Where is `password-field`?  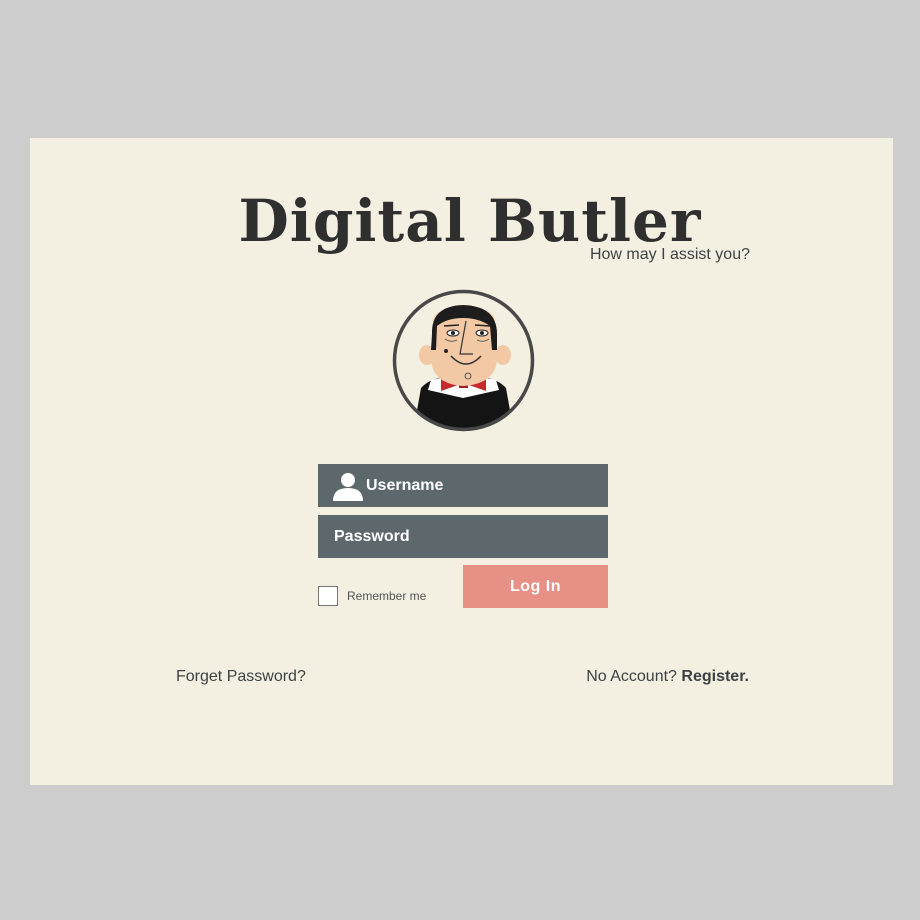 password-field is located at coordinates (463, 536).